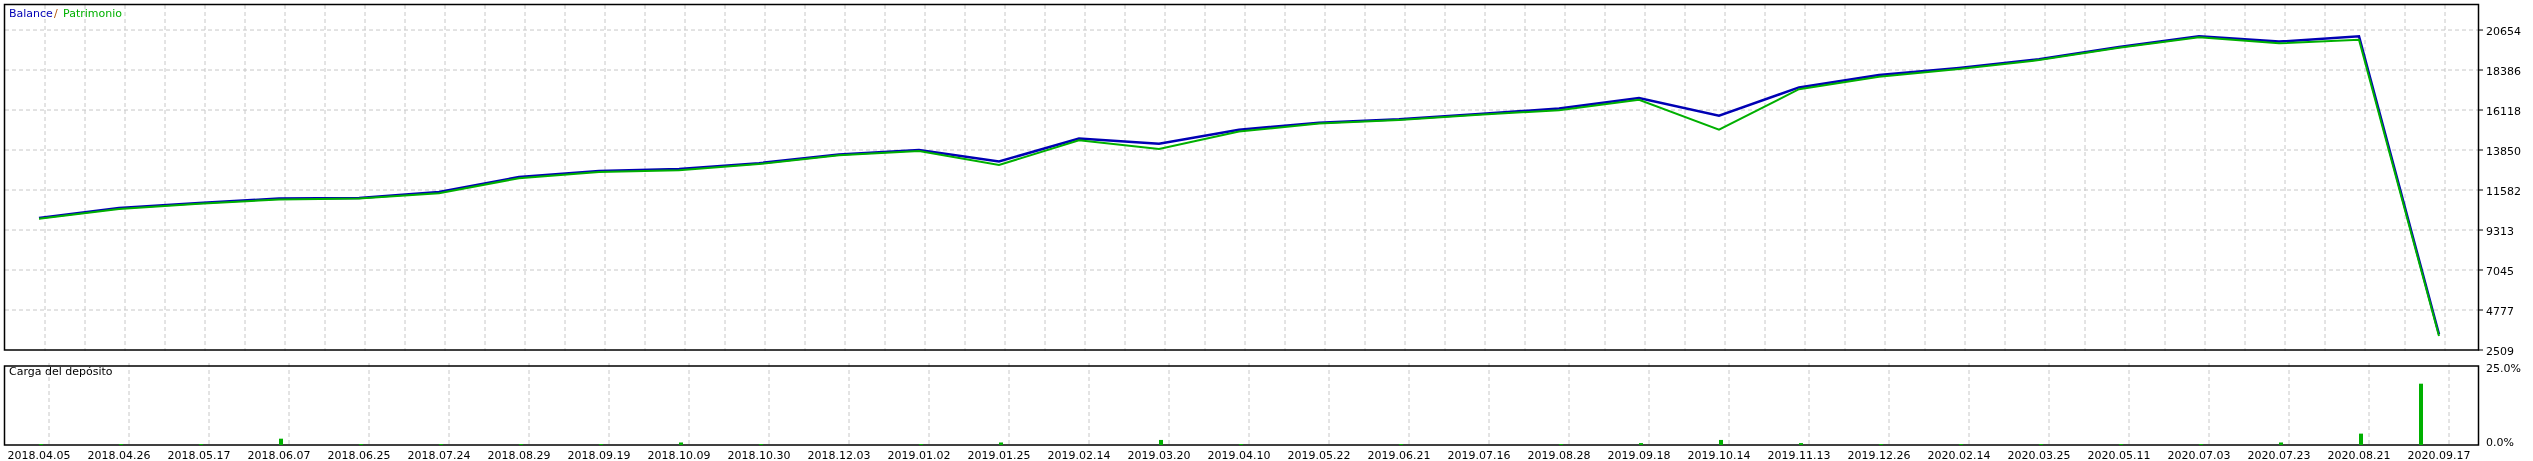 The image size is (2533, 461). I want to click on x-axis-label: 2018.10.30, so click(759, 455).